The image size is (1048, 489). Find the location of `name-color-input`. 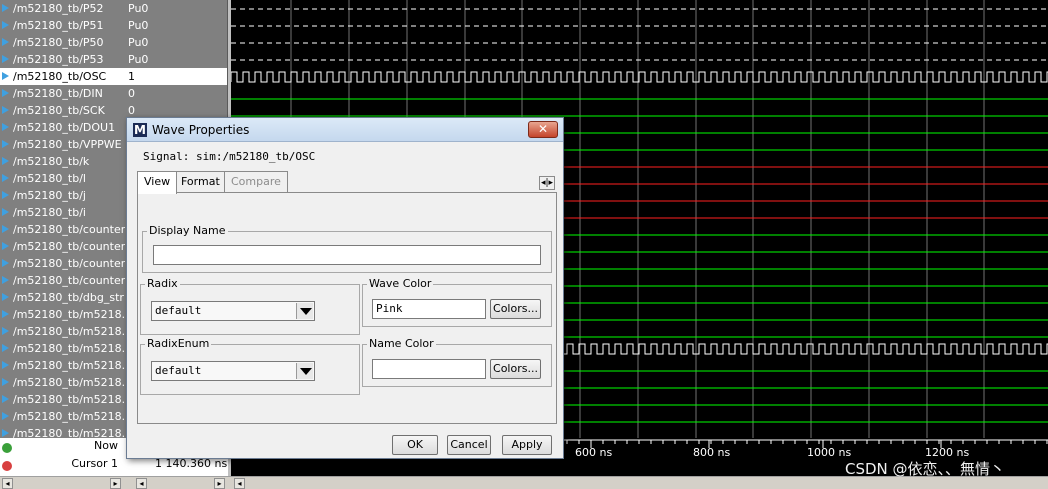

name-color-input is located at coordinates (429, 369).